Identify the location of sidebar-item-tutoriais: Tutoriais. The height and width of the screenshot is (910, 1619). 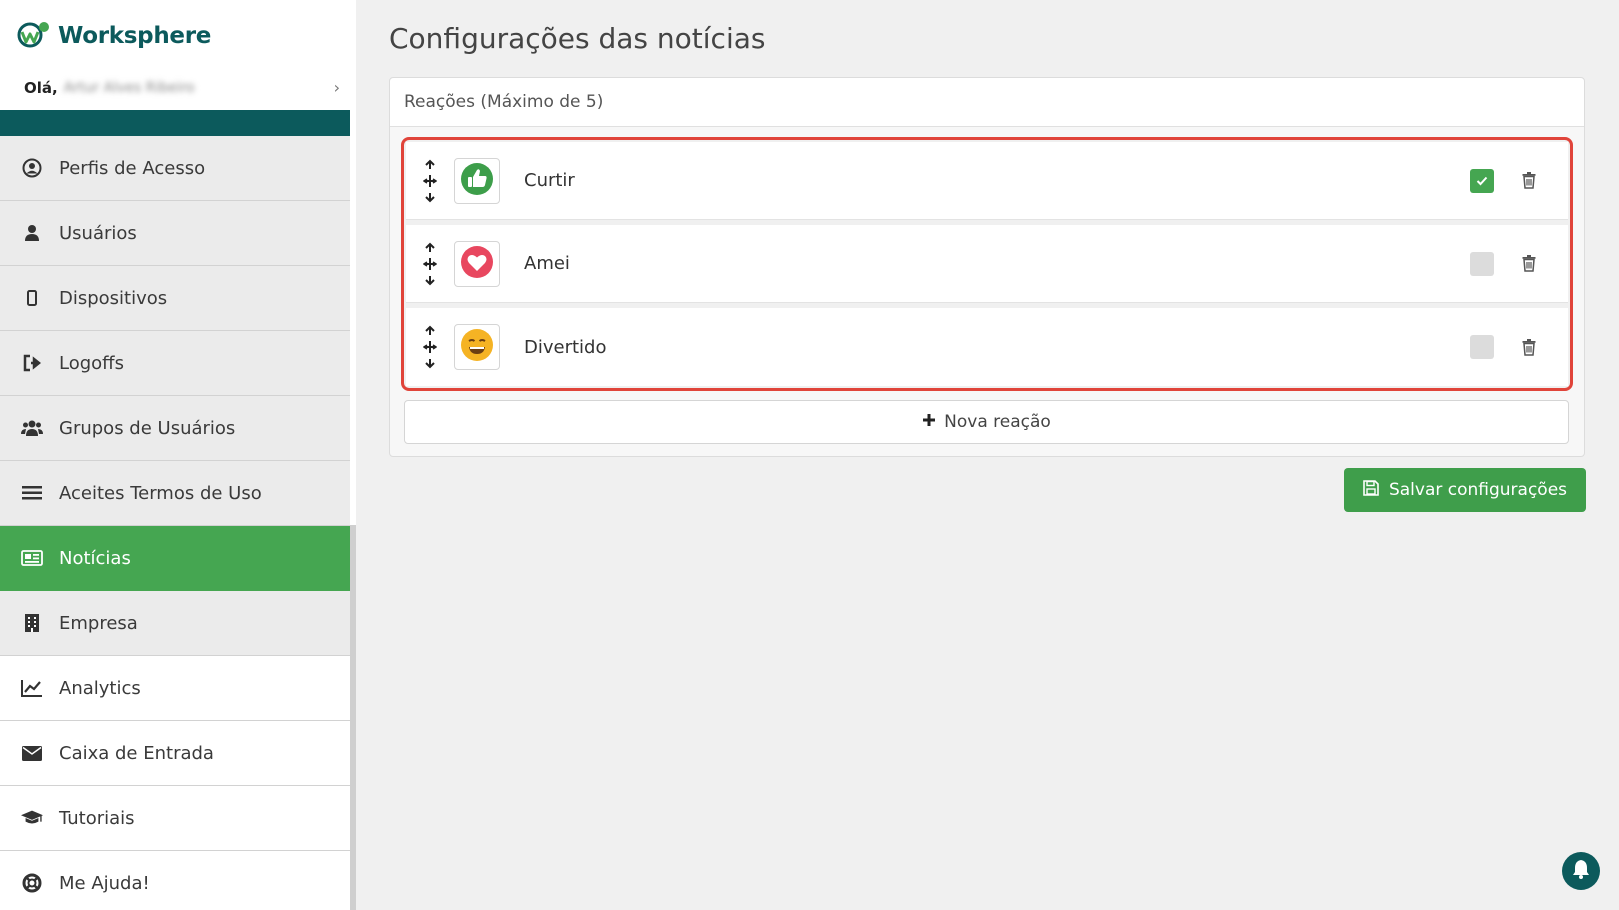
(175, 818).